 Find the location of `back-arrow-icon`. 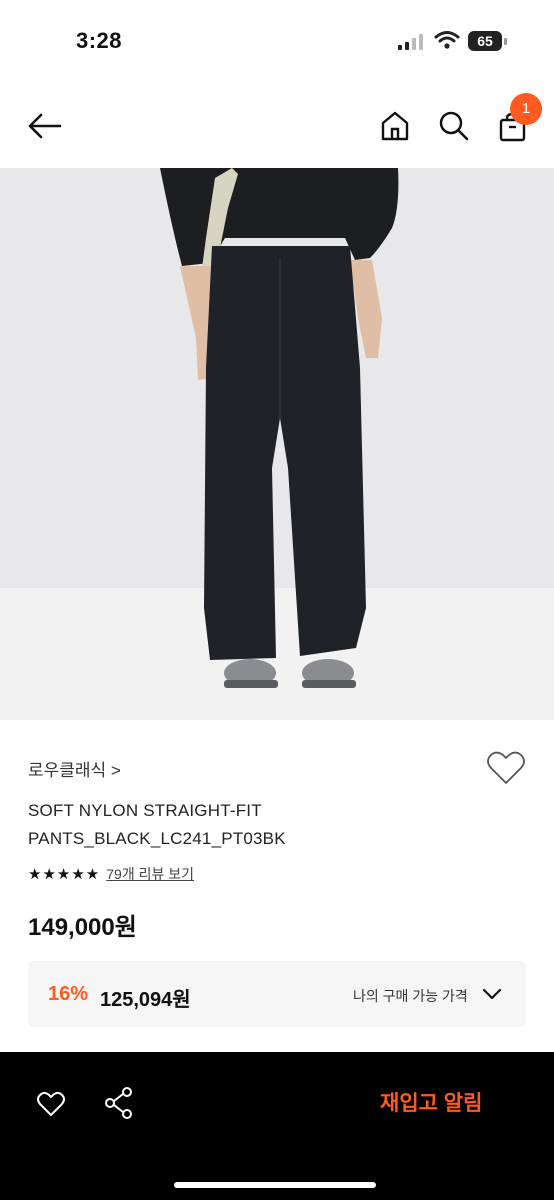

back-arrow-icon is located at coordinates (45, 126).